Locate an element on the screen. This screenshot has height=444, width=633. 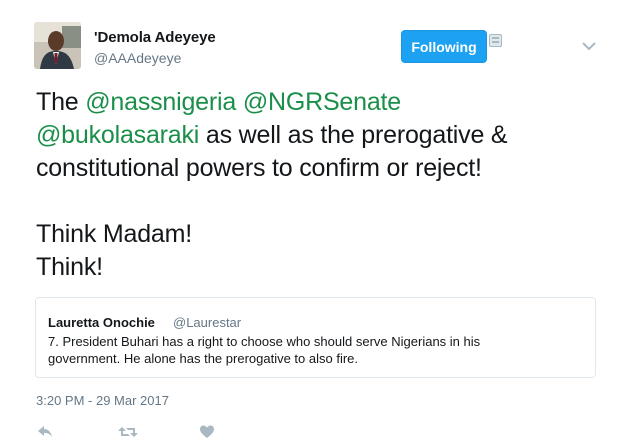
quoted-author-handle: @Laurestar is located at coordinates (207, 322).